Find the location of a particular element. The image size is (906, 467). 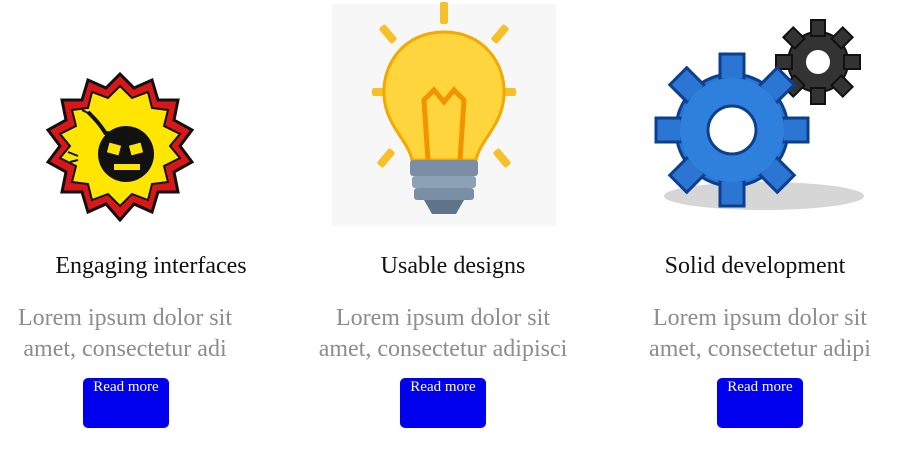

bomb-badge-icon is located at coordinates (120, 147).